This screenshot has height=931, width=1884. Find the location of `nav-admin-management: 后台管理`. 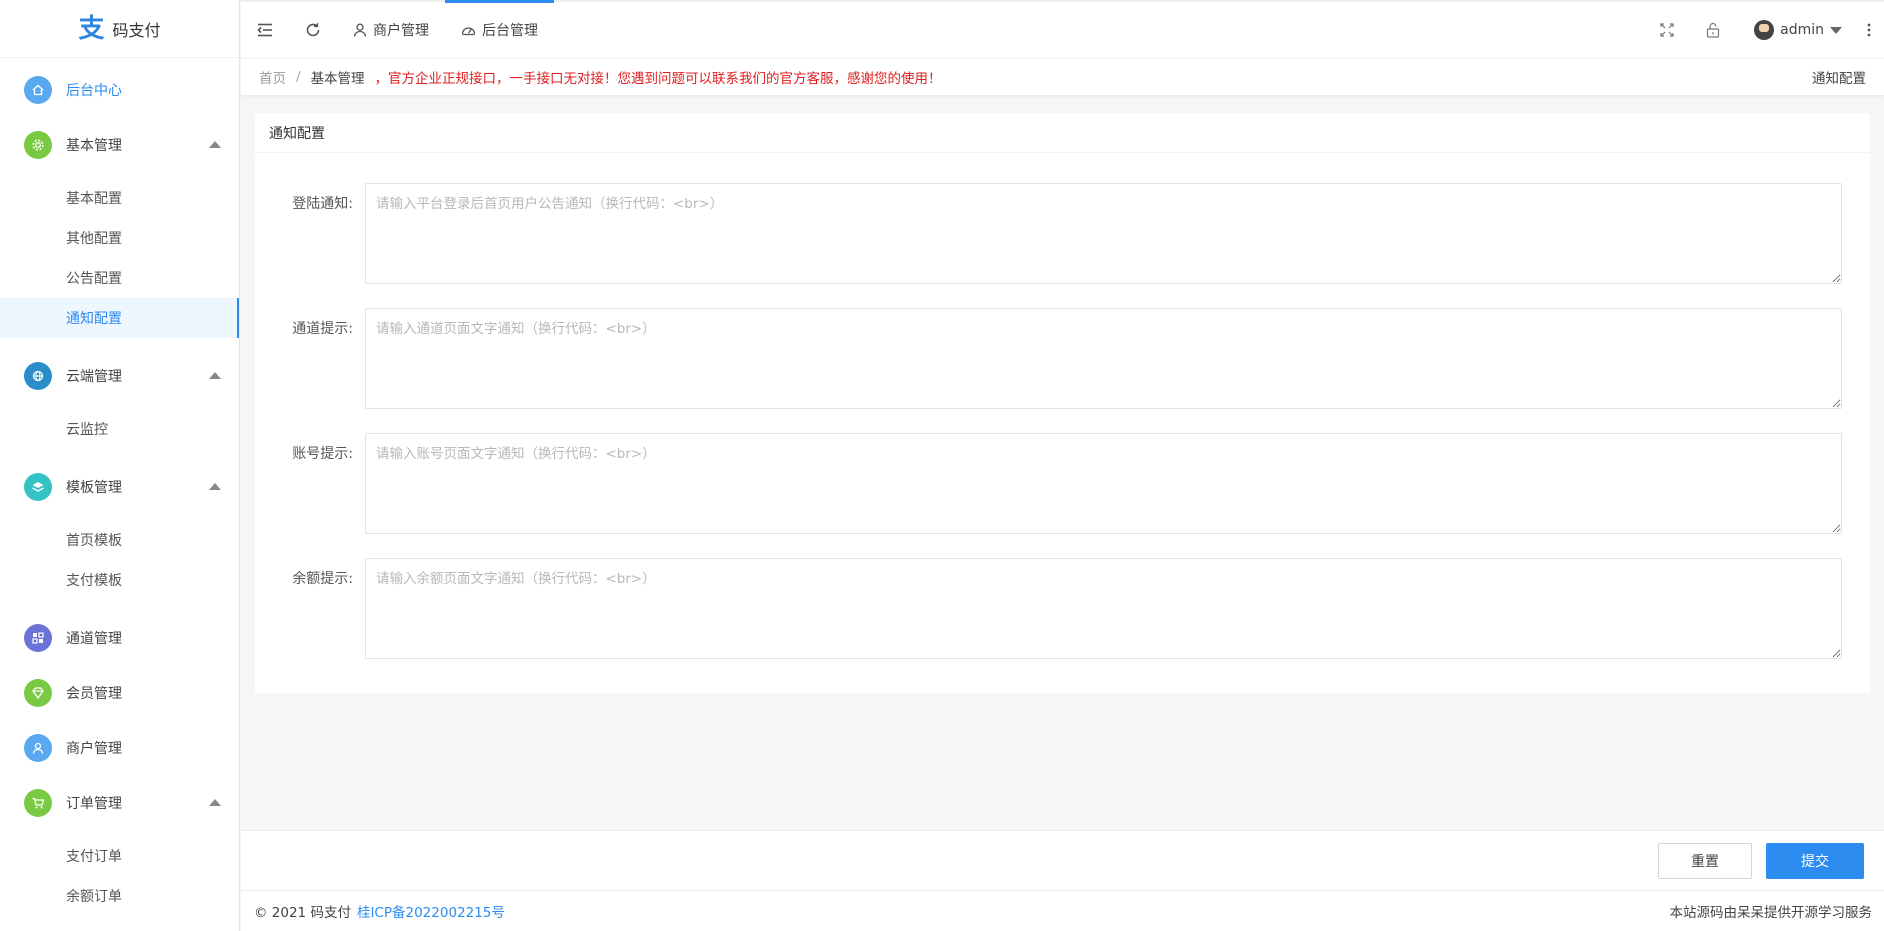

nav-admin-management: 后台管理 is located at coordinates (499, 29).